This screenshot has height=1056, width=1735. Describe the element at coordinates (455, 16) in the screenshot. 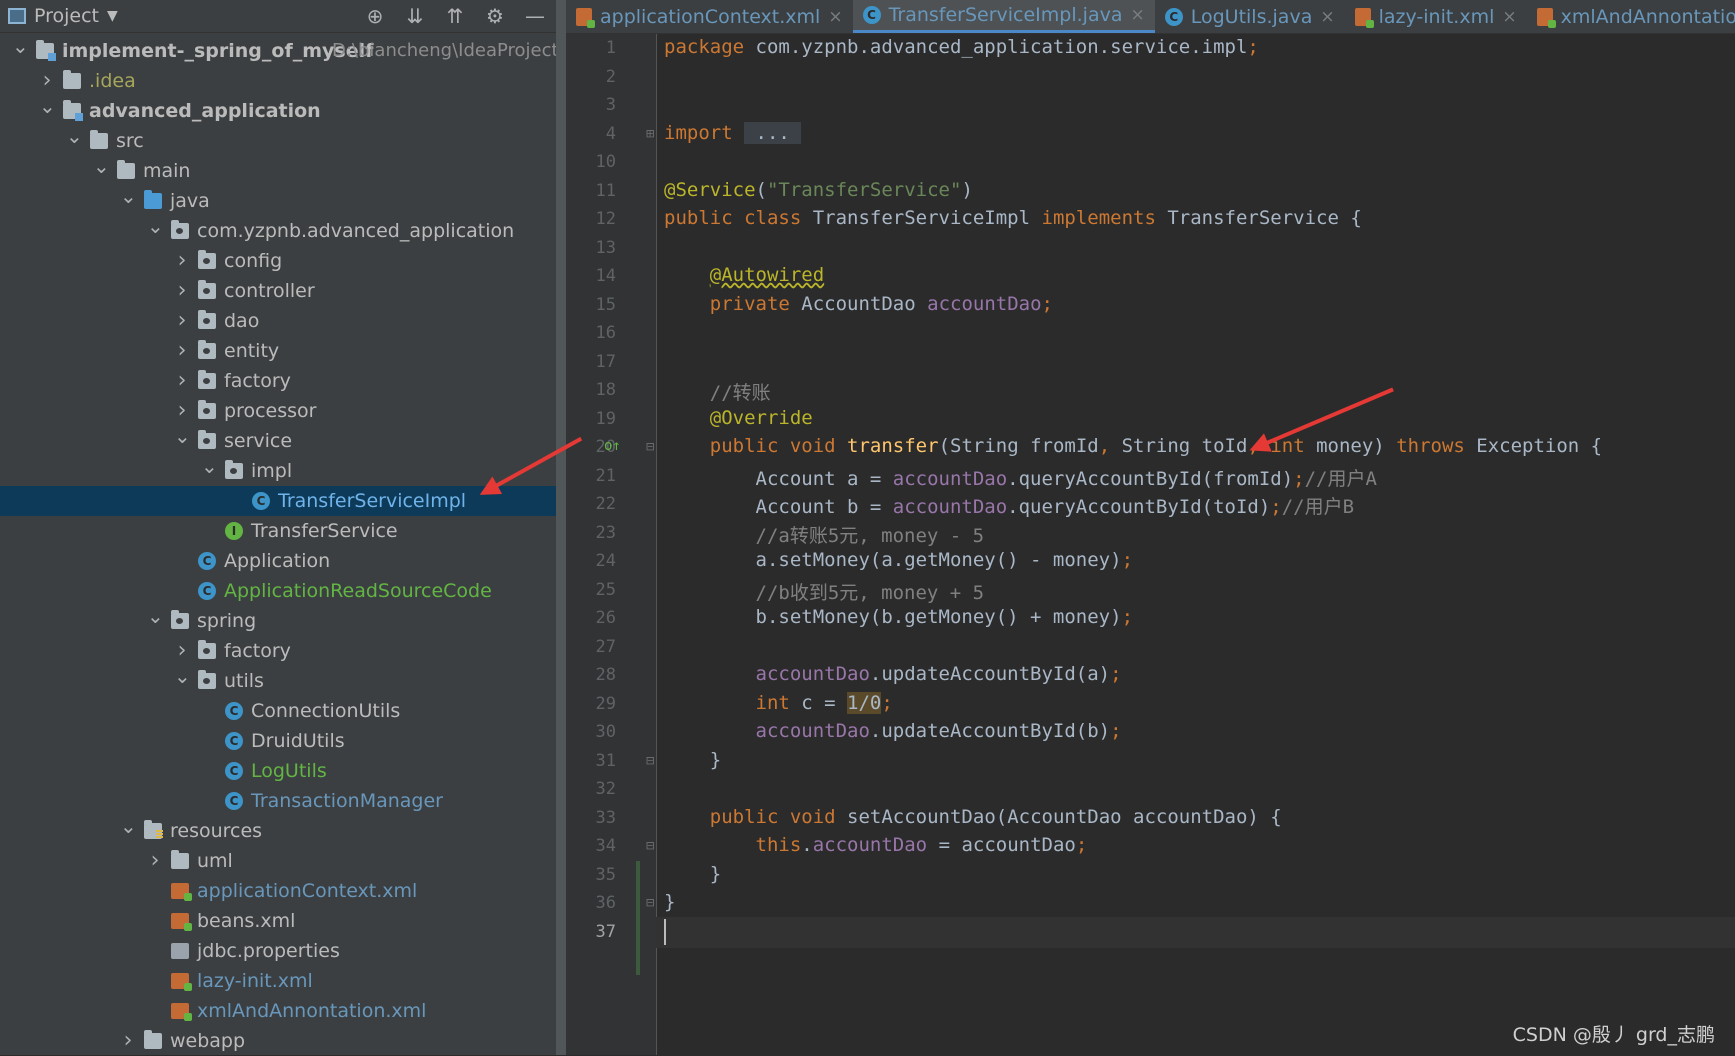

I see `collapse-all-icon: ⇈` at that location.